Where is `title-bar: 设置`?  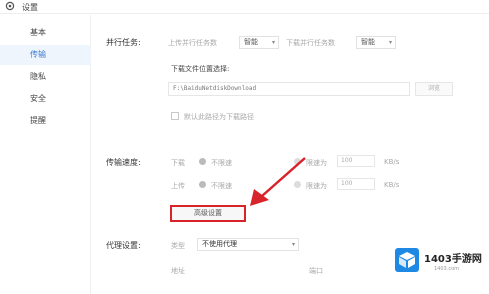 title-bar: 设置 is located at coordinates (244, 7).